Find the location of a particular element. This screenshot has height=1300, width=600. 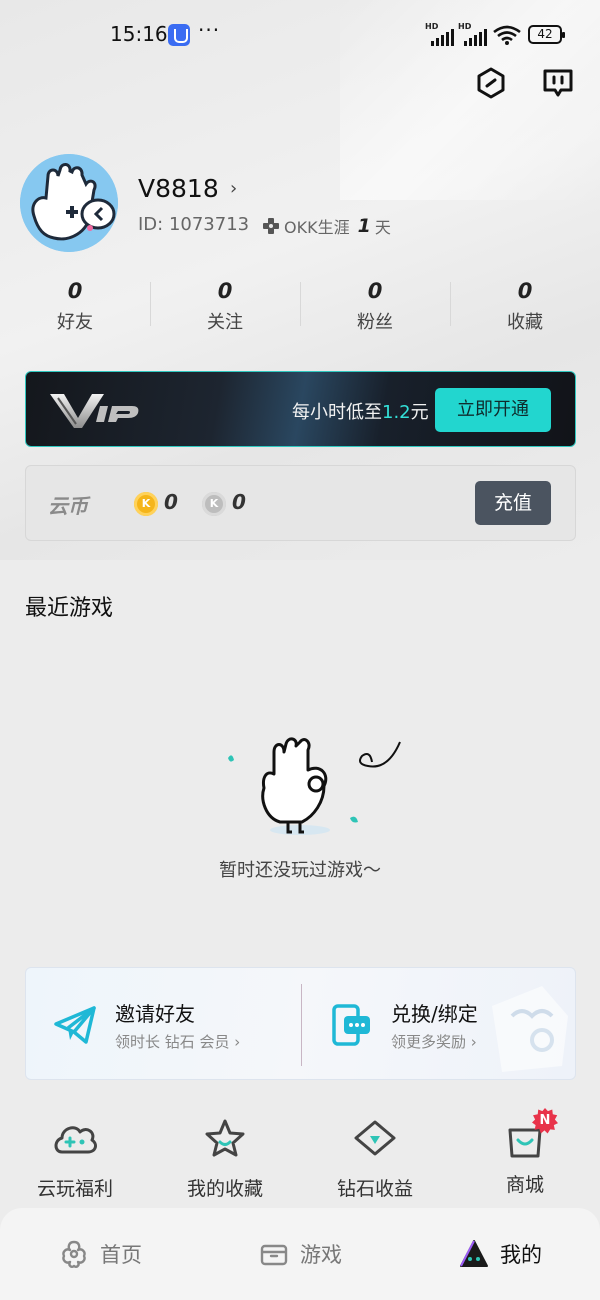

decorative-box-icon is located at coordinates (530, 1029).